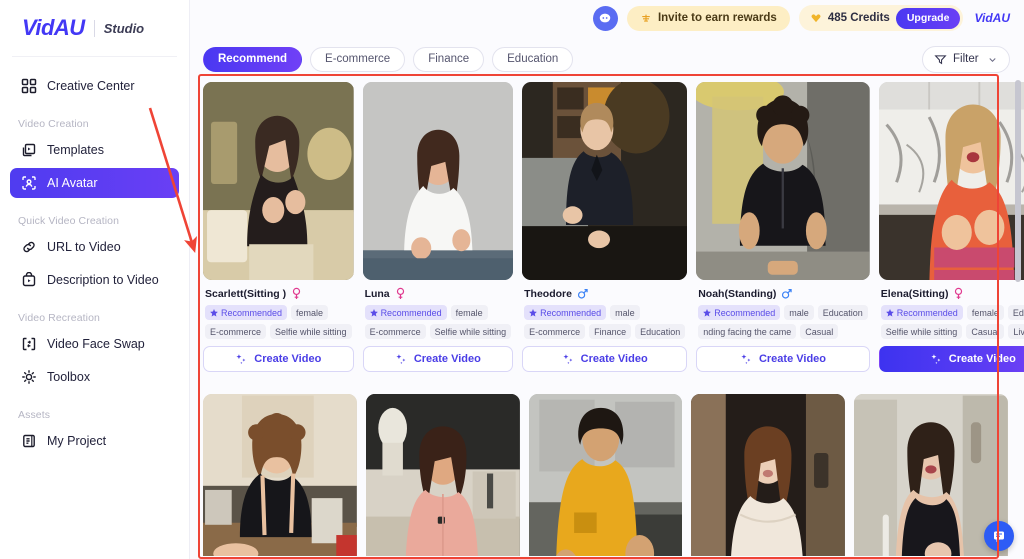 Image resolution: width=1024 pixels, height=559 pixels. What do you see at coordinates (29, 279) in the screenshot?
I see `description-icon` at bounding box center [29, 279].